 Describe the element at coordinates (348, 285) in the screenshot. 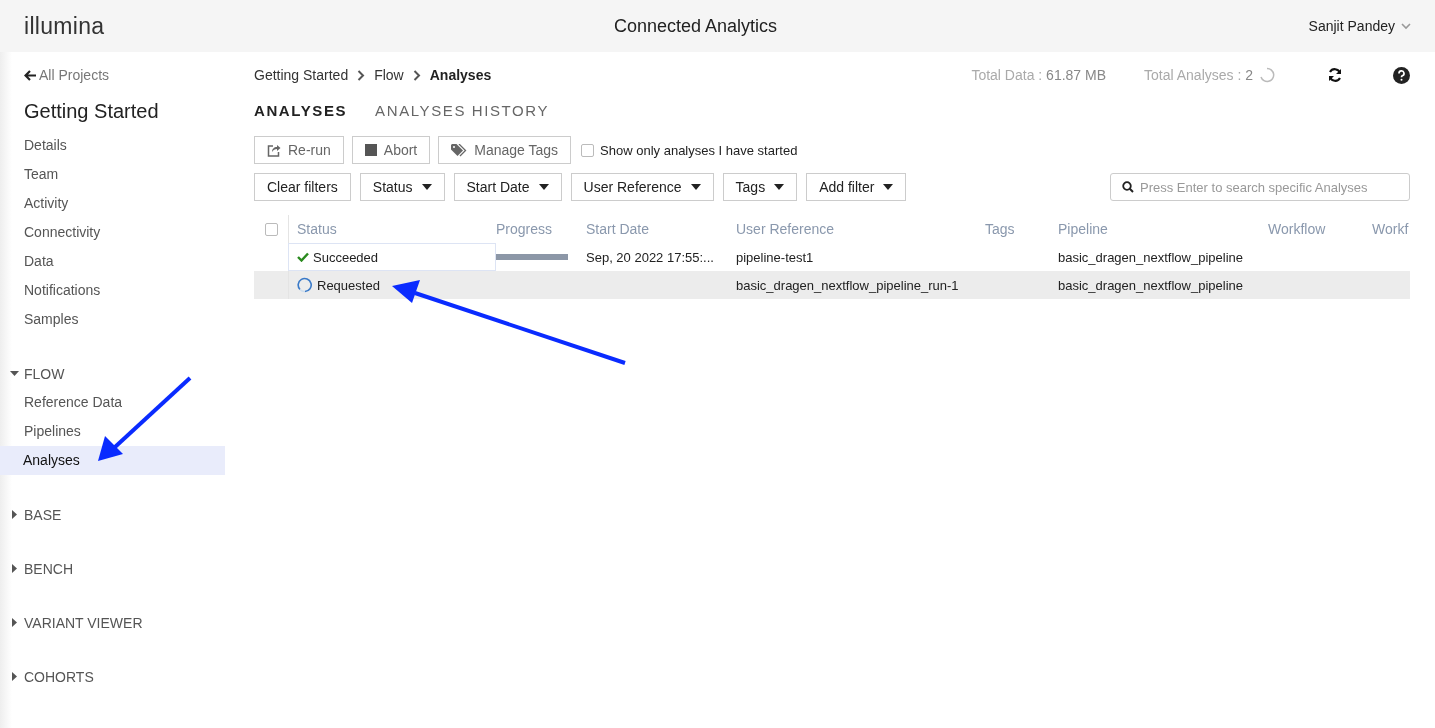

I see `status-text: Requested` at that location.